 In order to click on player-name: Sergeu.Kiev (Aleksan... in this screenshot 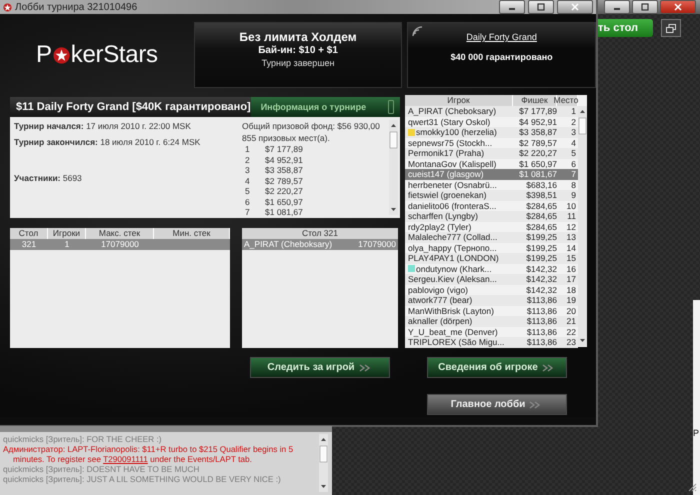, I will do `click(452, 279)`.